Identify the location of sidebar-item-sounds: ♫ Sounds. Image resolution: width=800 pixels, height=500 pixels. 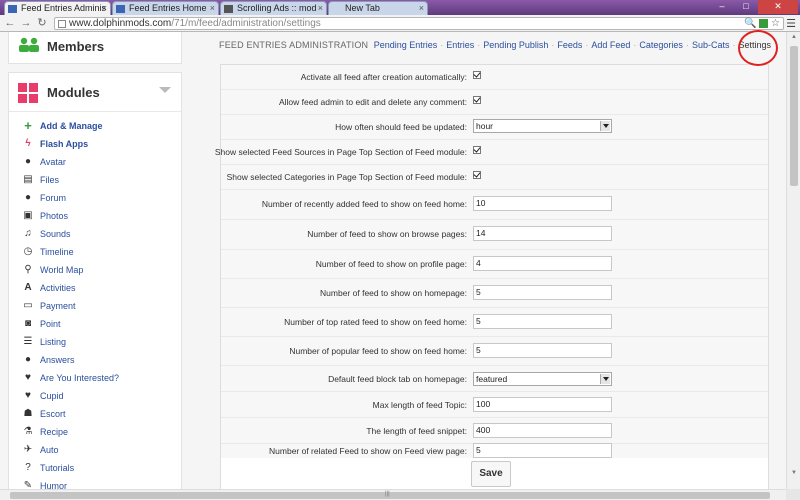
(95, 234).